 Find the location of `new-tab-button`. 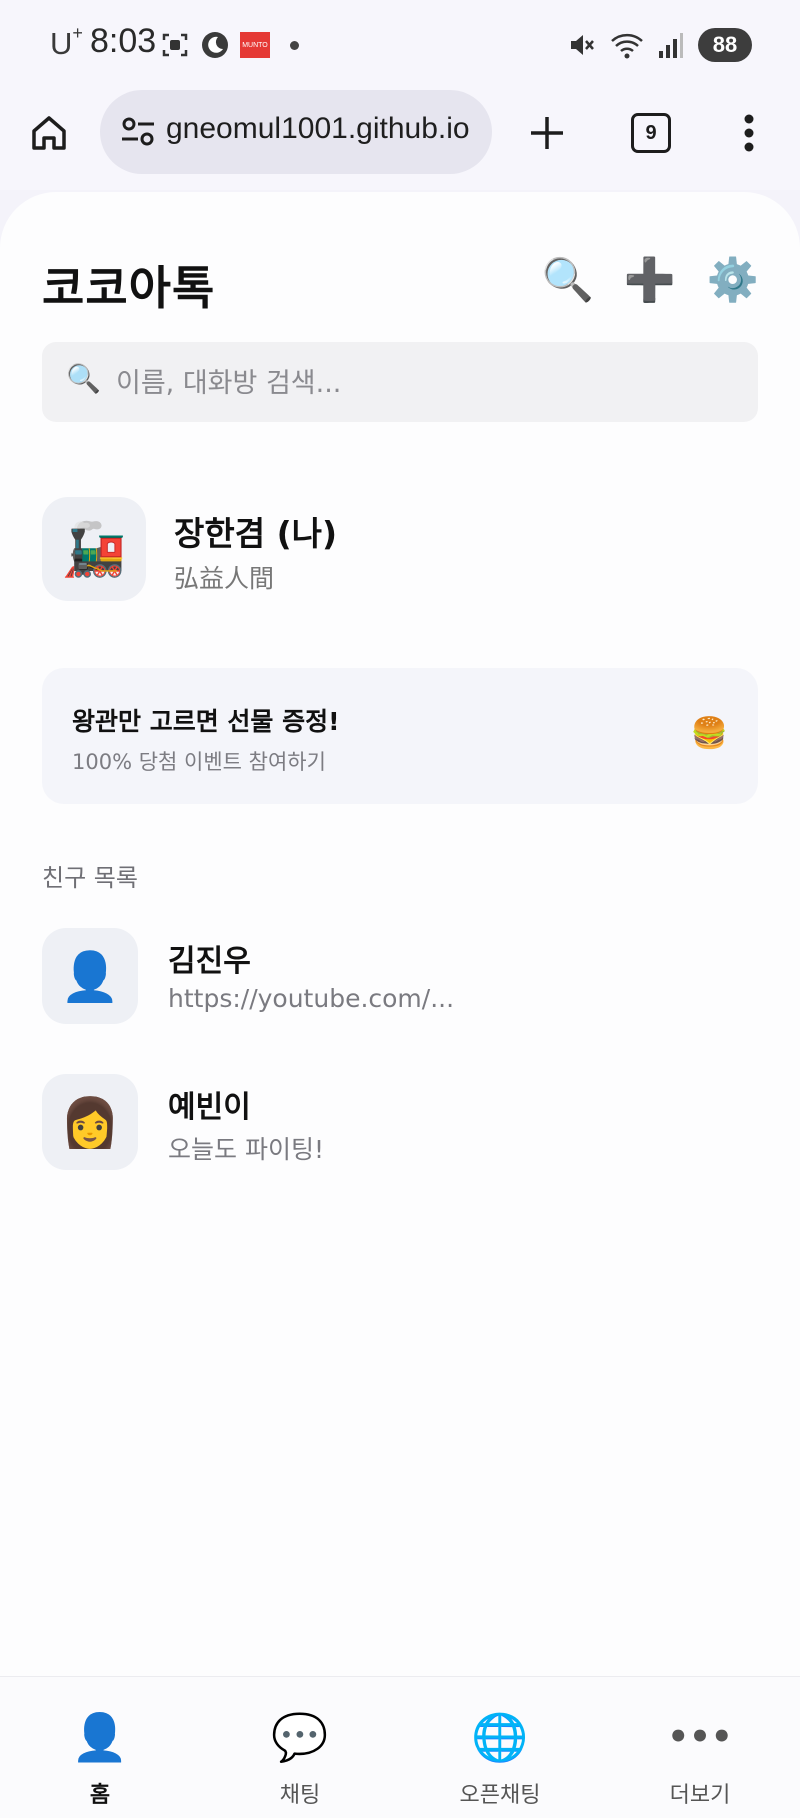

new-tab-button is located at coordinates (547, 133).